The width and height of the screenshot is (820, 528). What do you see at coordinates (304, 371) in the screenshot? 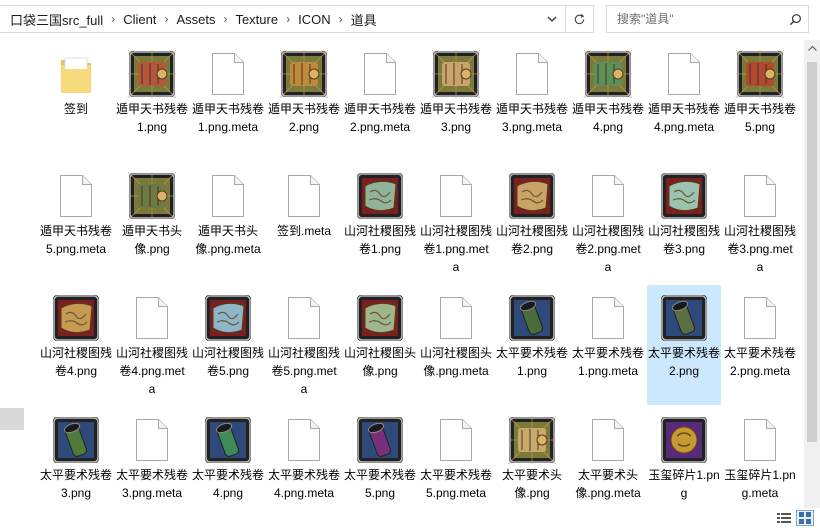
I see `file-name-label: 山河社稷图残卷5.png.meta` at bounding box center [304, 371].